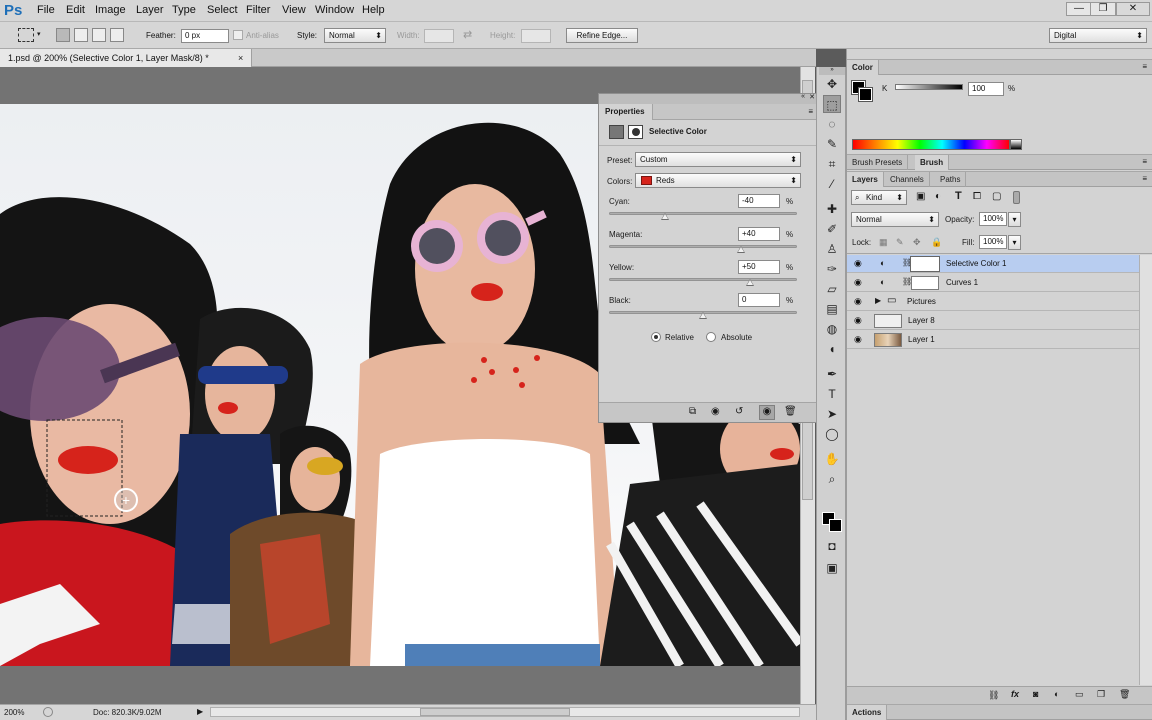 The height and width of the screenshot is (720, 1152). Describe the element at coordinates (1016, 197) in the screenshot. I see `filter-toggle` at that location.